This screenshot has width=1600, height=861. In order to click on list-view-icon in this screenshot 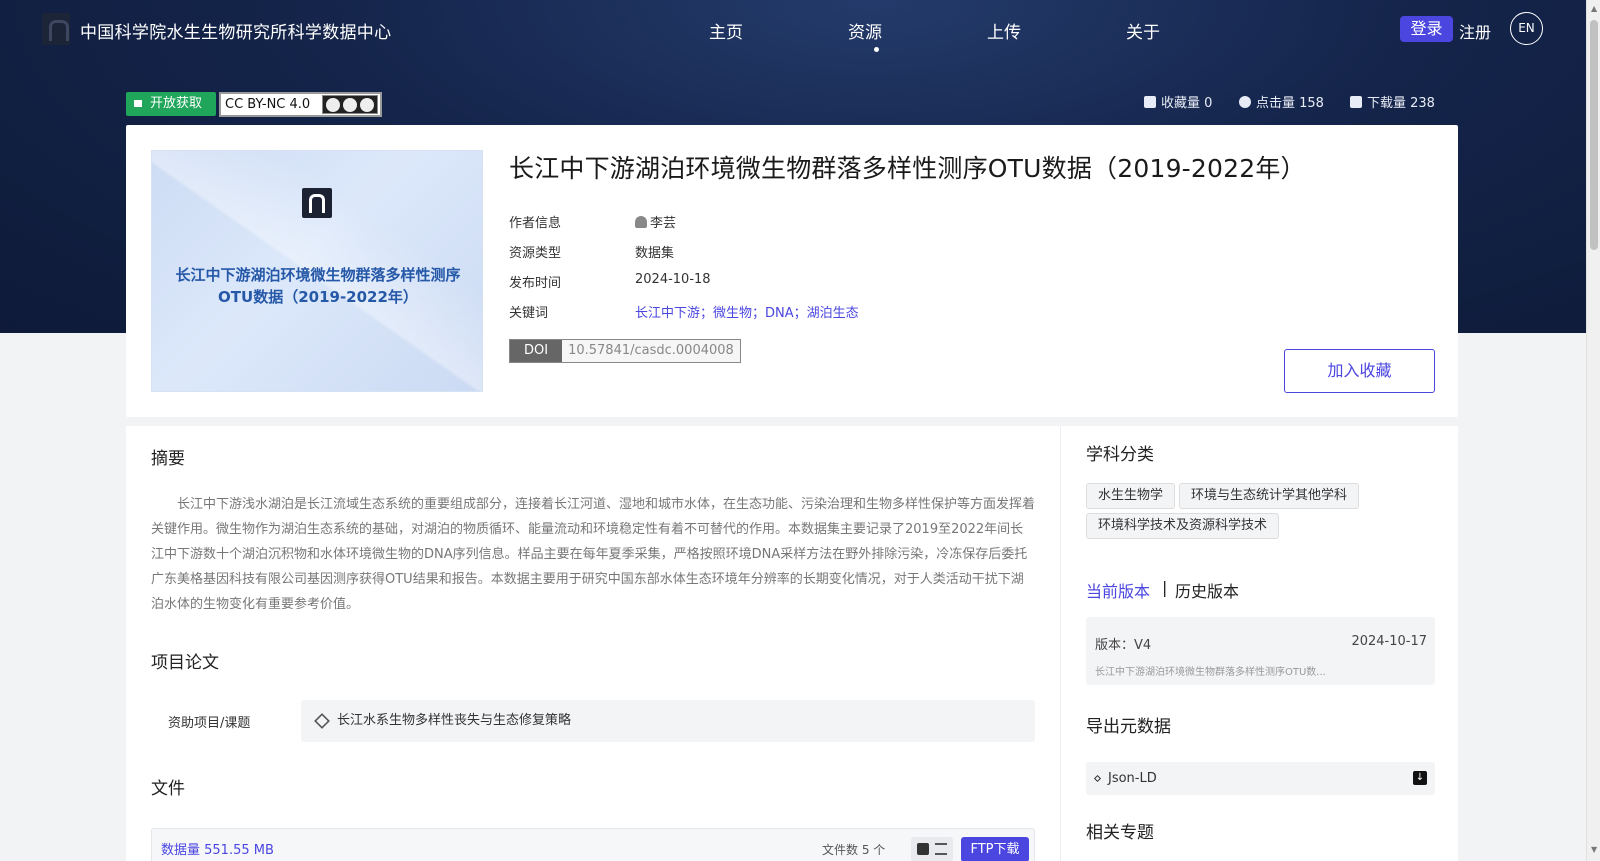, I will do `click(941, 849)`.